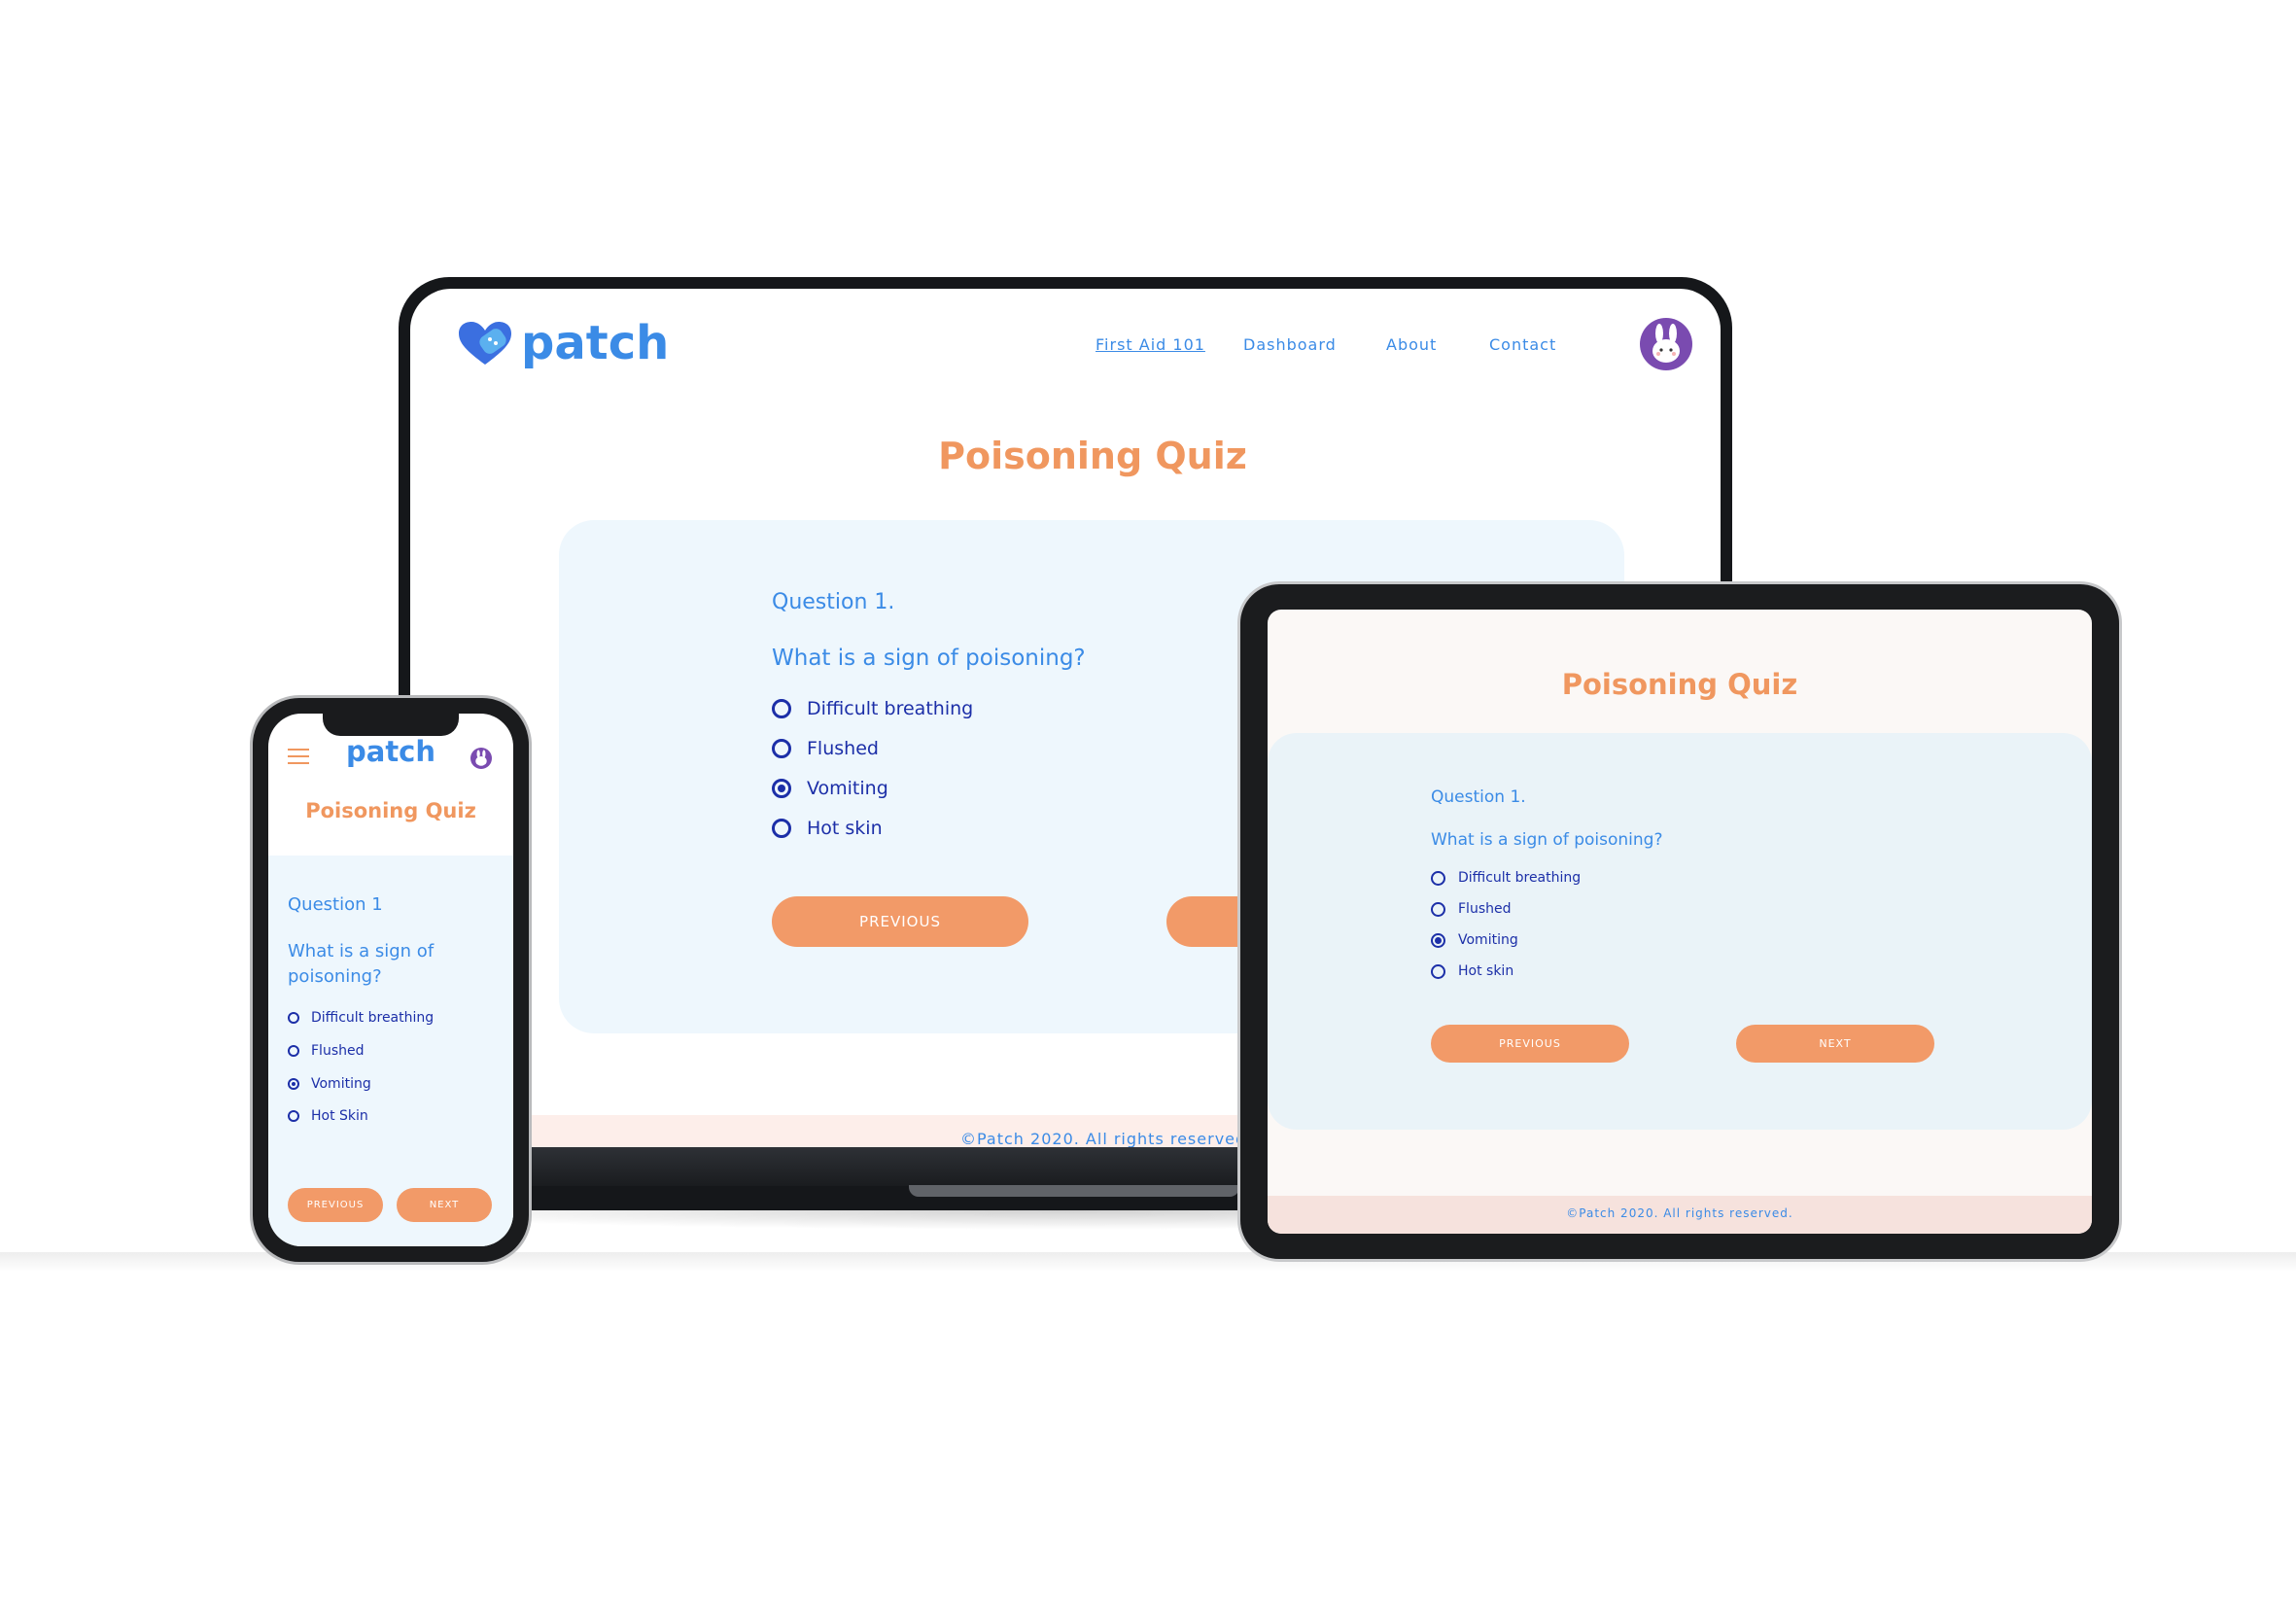  Describe the element at coordinates (929, 658) in the screenshot. I see `question-text: What is a sign of poisoning?` at that location.